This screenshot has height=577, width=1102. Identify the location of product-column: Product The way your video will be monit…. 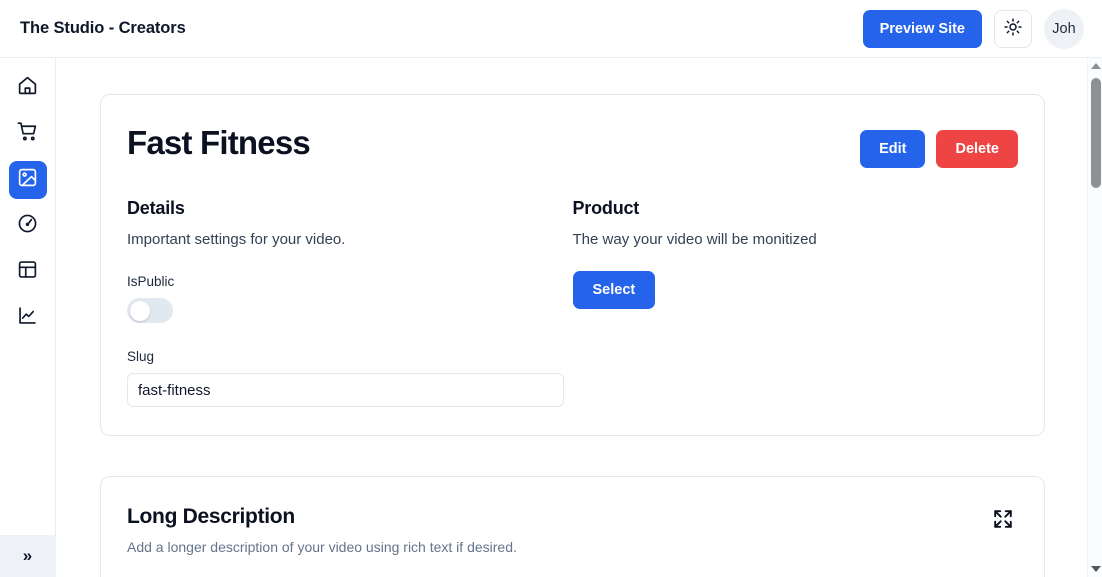
(795, 302).